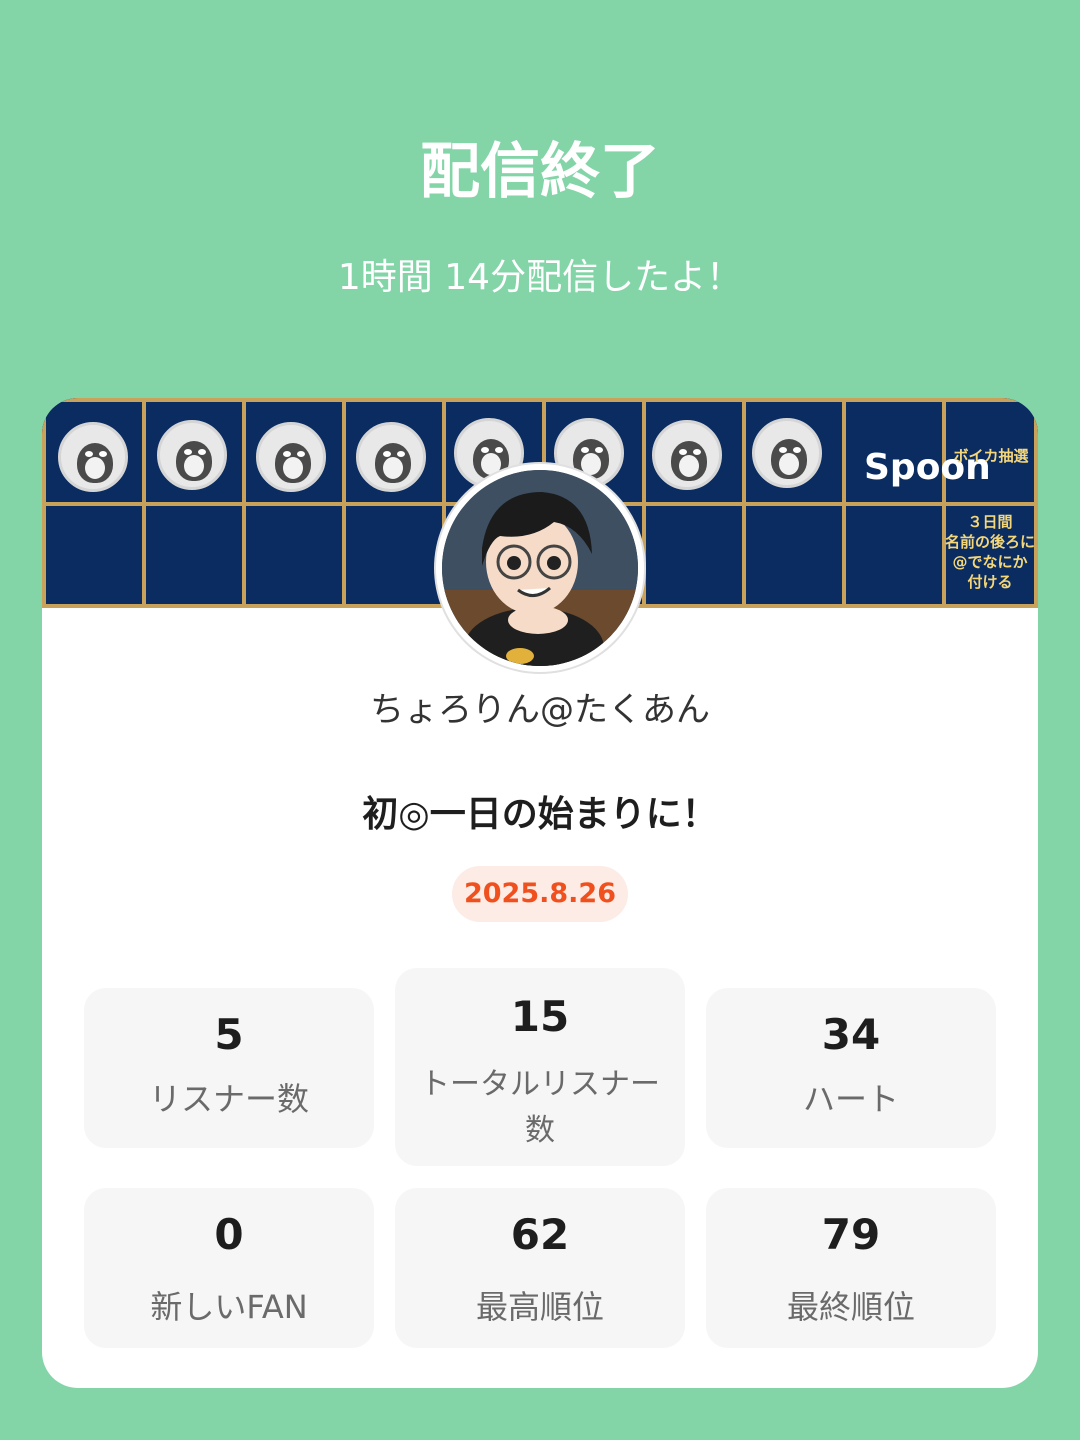 The width and height of the screenshot is (1080, 1440). I want to click on header-title: 配信終了, so click(540, 172).